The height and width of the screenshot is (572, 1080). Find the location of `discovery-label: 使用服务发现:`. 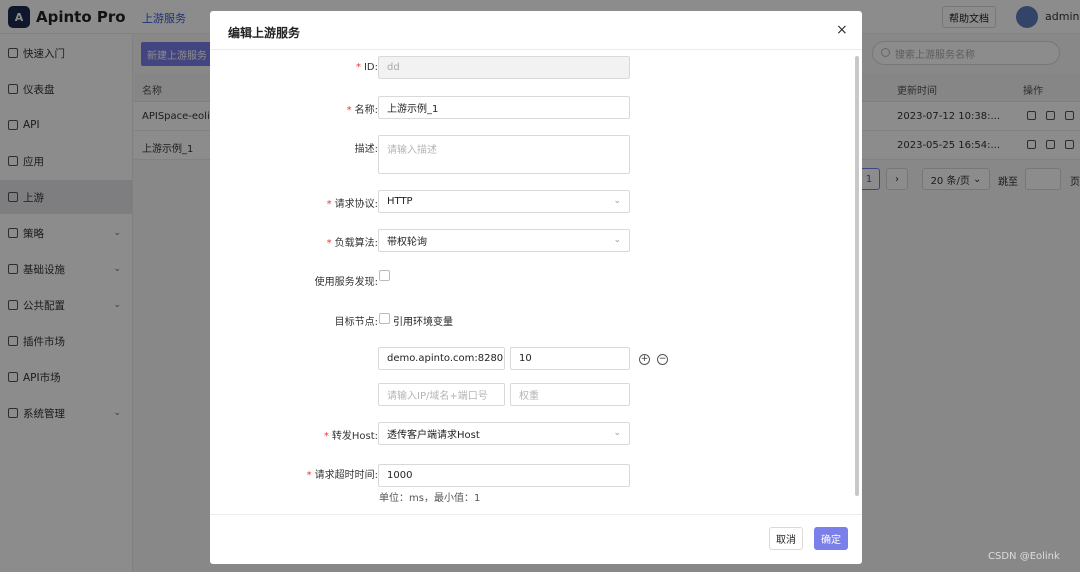

discovery-label: 使用服务发现: is located at coordinates (346, 282).